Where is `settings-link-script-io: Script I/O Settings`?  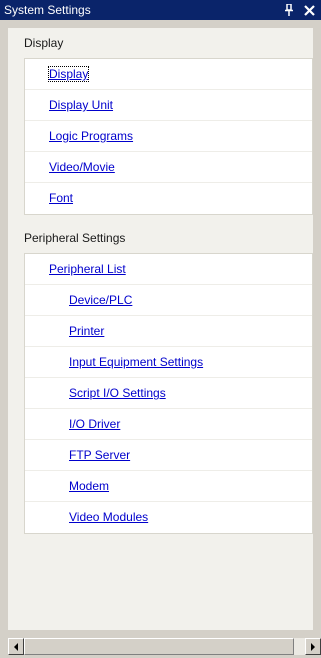 settings-link-script-io: Script I/O Settings is located at coordinates (168, 393).